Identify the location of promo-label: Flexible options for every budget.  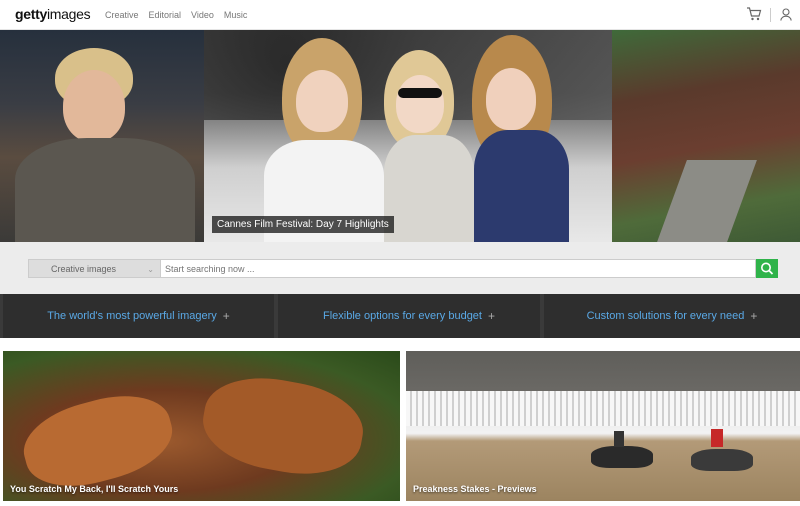
(402, 316).